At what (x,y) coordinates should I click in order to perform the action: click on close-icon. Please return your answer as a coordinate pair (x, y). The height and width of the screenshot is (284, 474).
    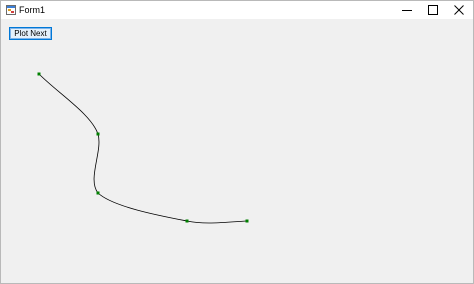
    Looking at the image, I should click on (459, 10).